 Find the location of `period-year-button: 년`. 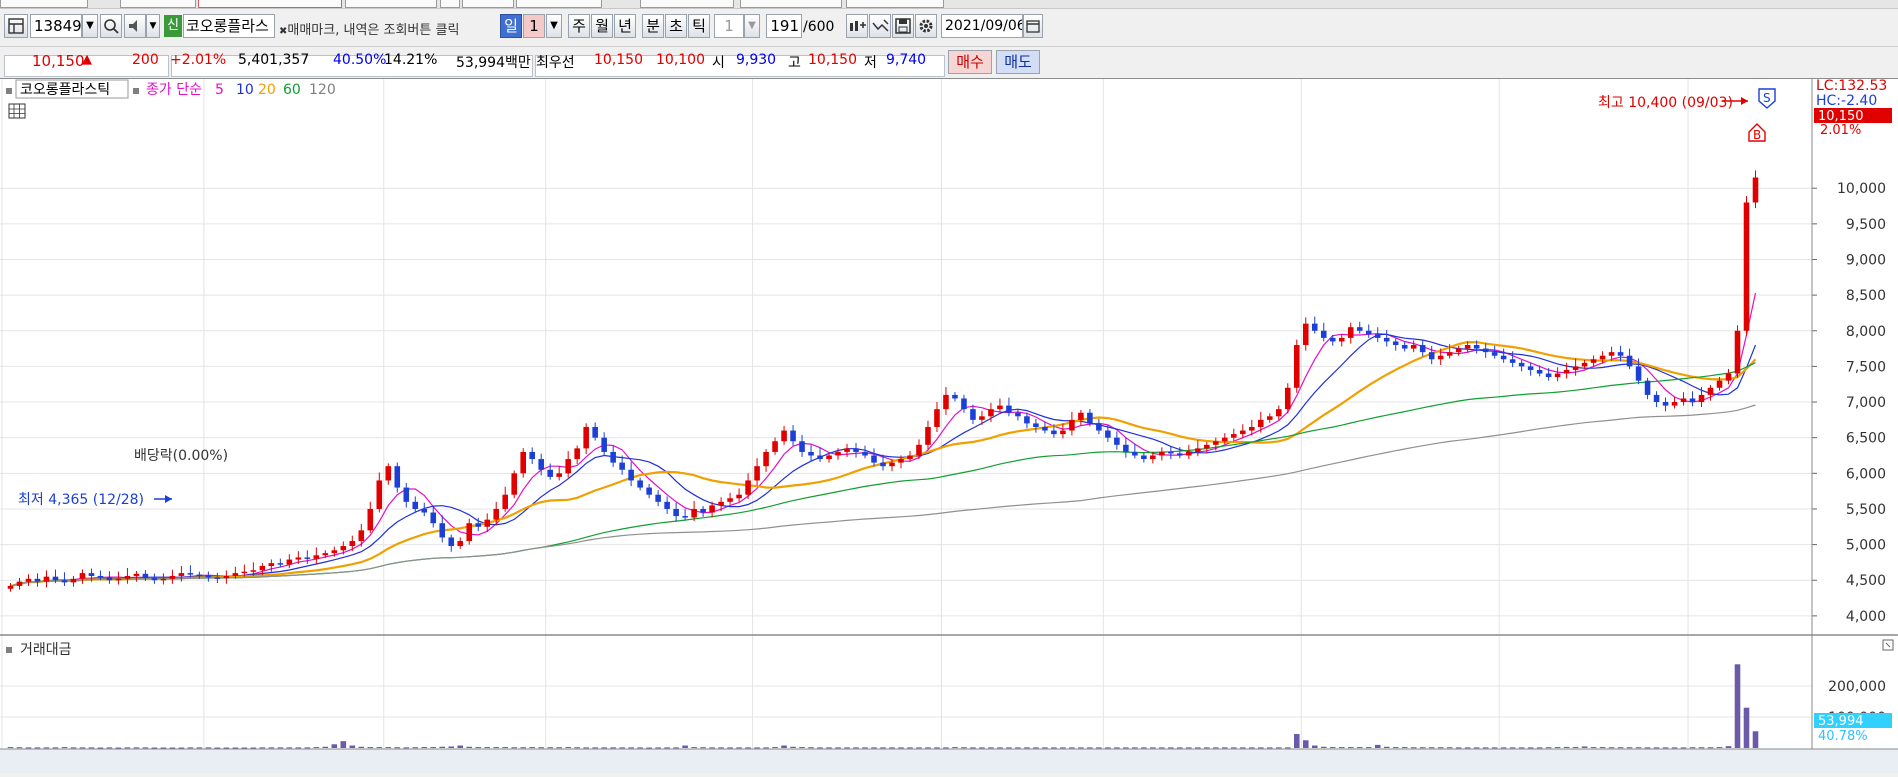

period-year-button: 년 is located at coordinates (625, 26).